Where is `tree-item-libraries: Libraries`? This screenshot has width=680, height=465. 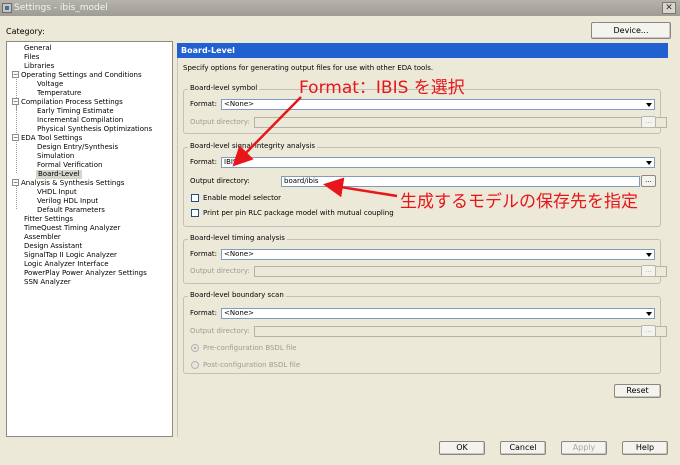 tree-item-libraries: Libraries is located at coordinates (39, 66).